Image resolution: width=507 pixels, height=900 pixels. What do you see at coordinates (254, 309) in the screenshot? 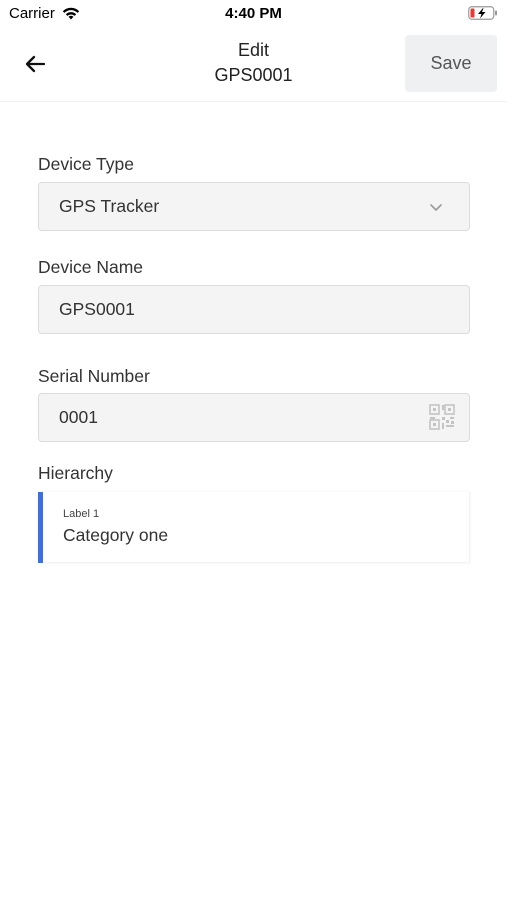
I see `device-name-field: GPS0001` at bounding box center [254, 309].